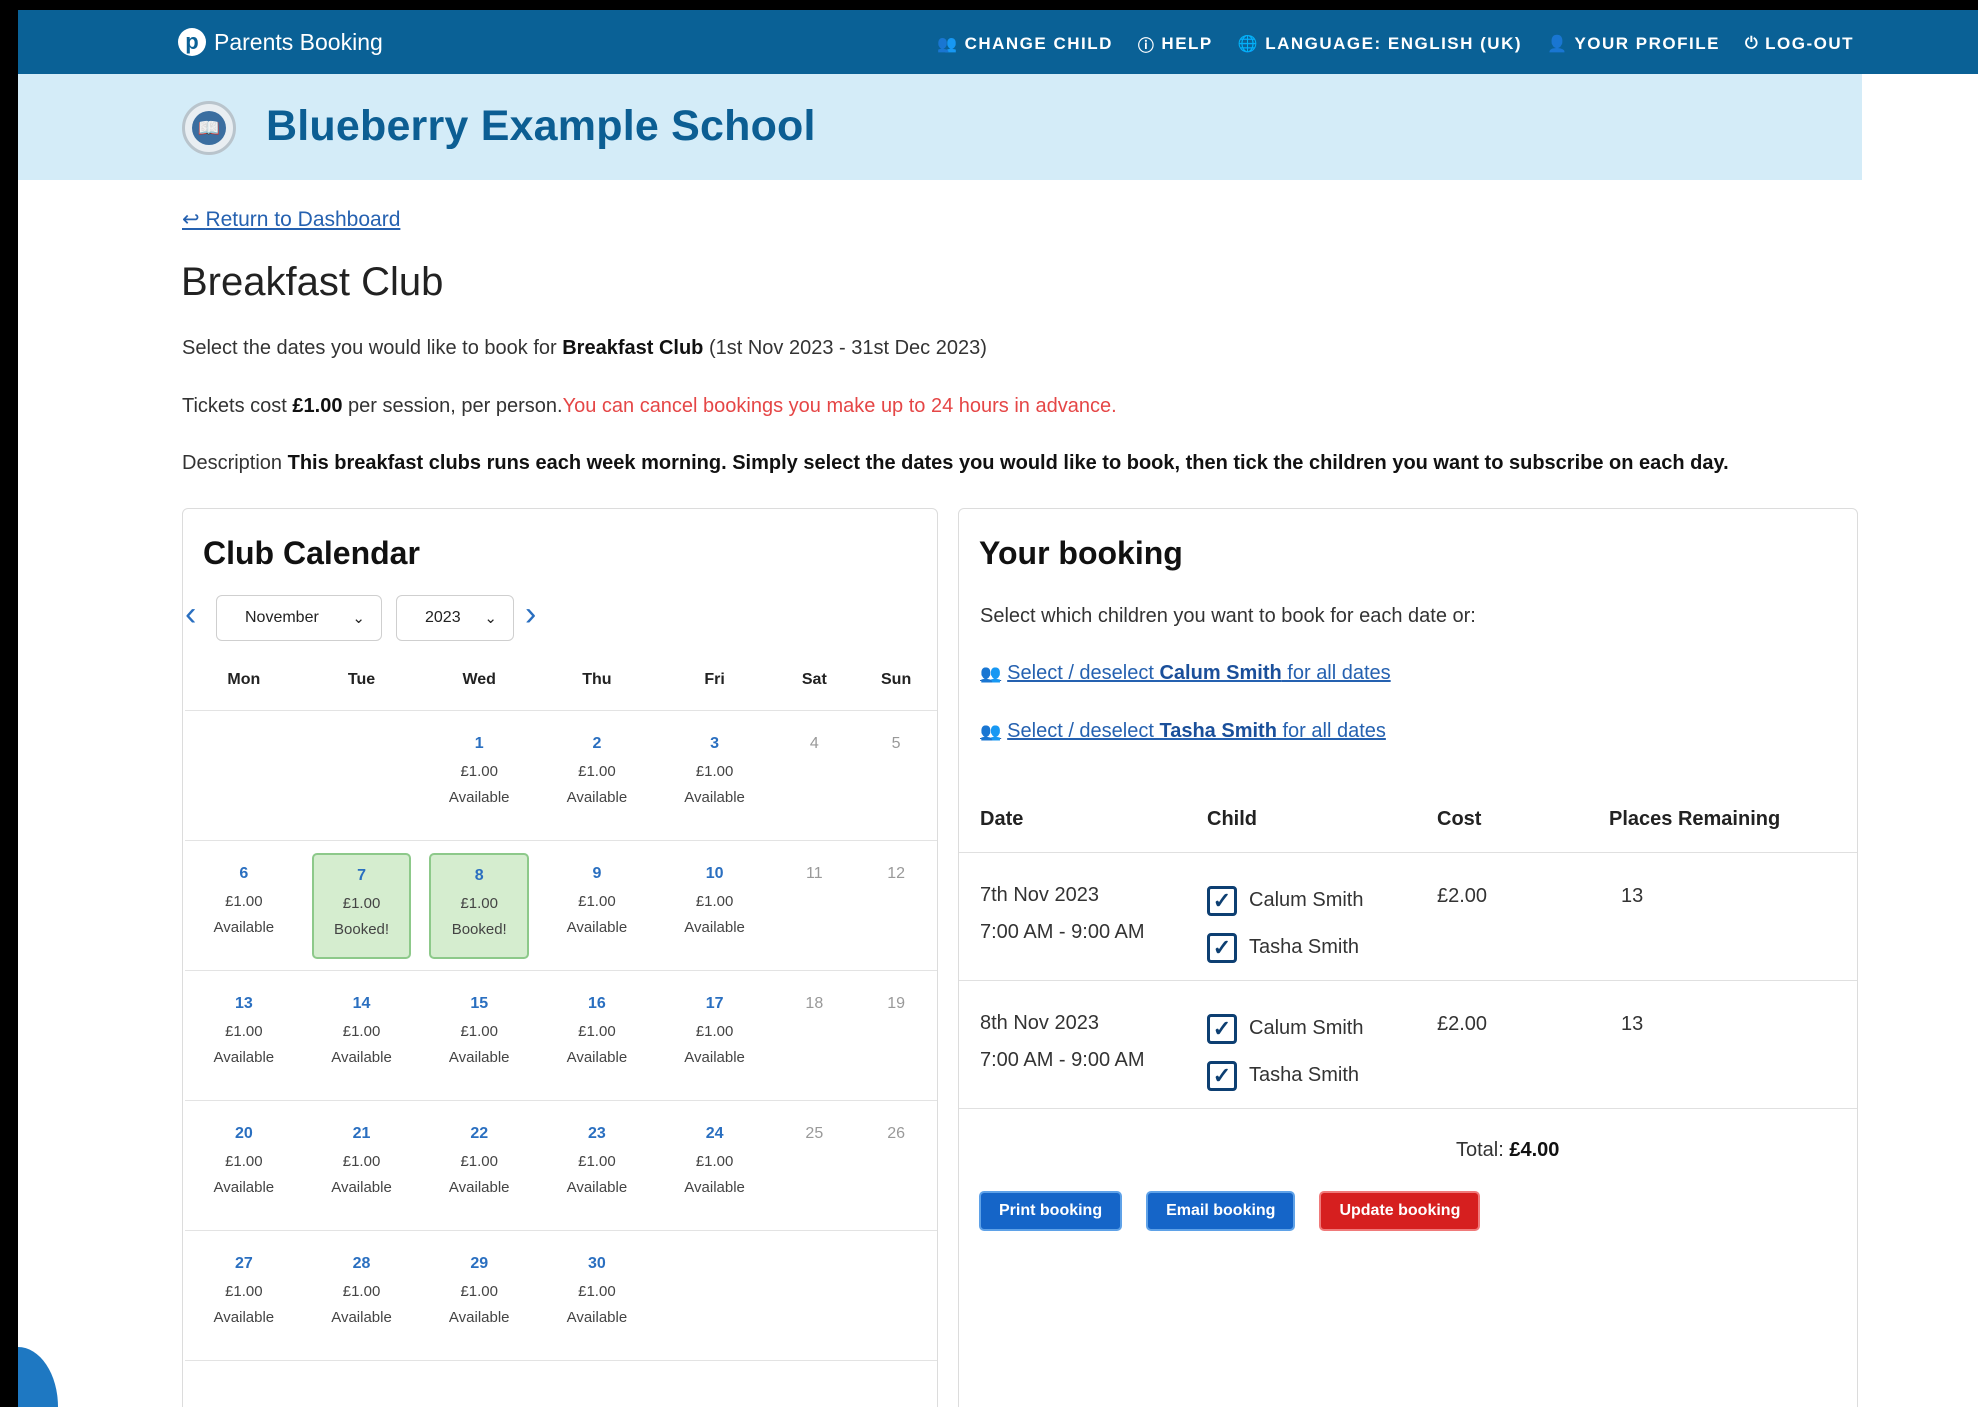 The width and height of the screenshot is (1978, 1407). I want to click on calendar-cell: 18, so click(814, 1041).